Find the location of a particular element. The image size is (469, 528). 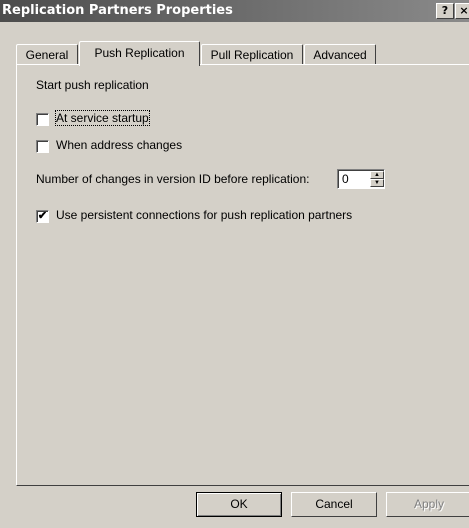

window-title: Replication Partners Properties is located at coordinates (117, 10).